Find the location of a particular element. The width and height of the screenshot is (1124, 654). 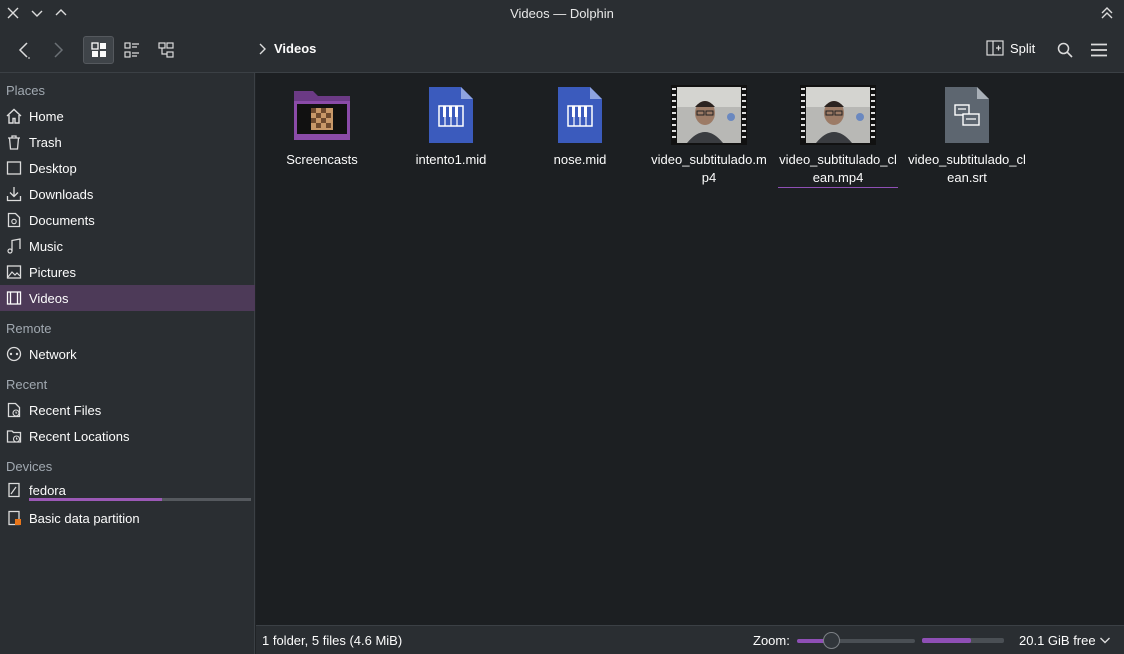

tree-view-icon is located at coordinates (166, 50).